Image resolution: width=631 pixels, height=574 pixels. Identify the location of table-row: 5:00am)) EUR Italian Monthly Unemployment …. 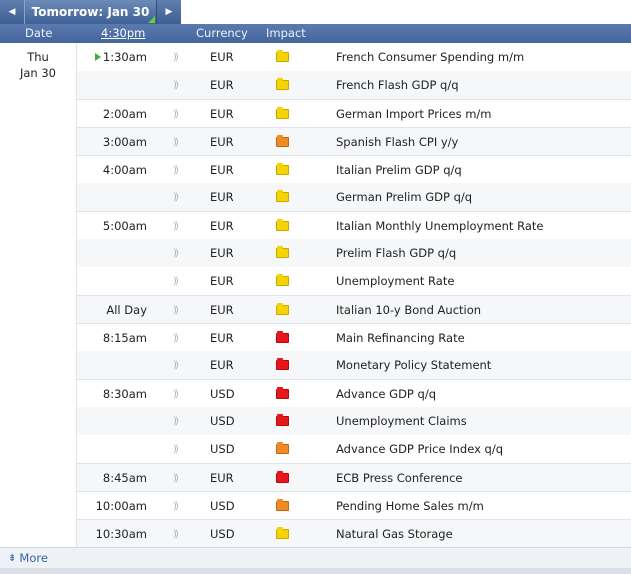
(354, 225).